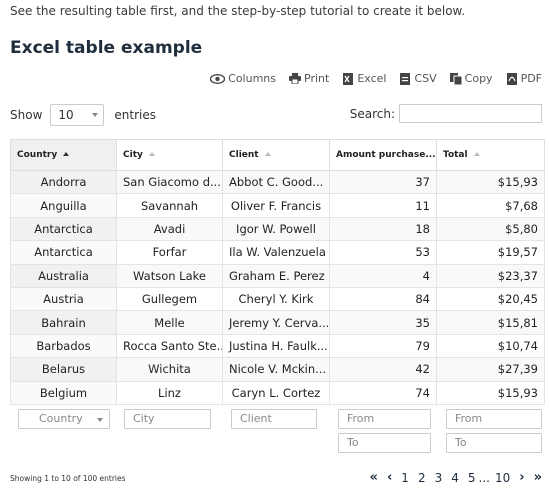  I want to click on page-button-5: 5, so click(472, 478).